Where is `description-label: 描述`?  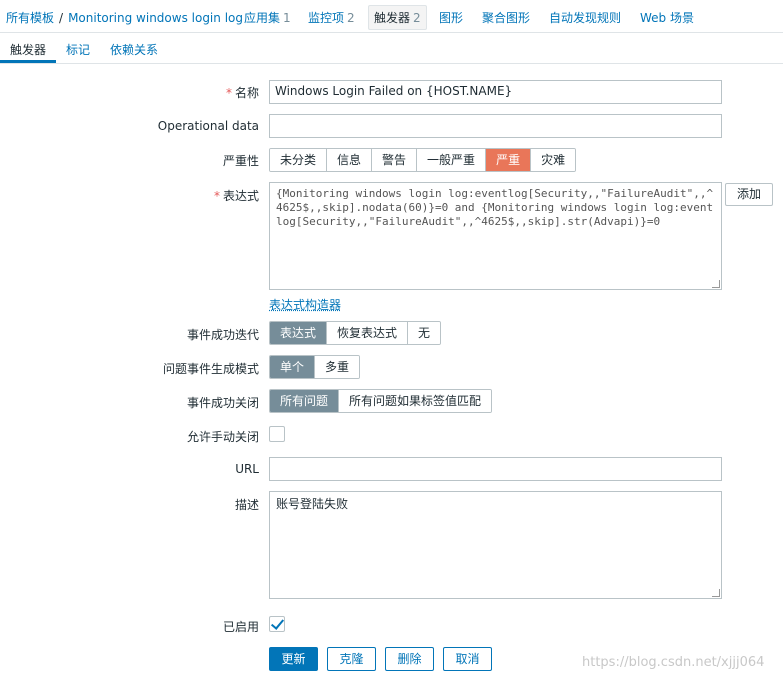 description-label: 描述 is located at coordinates (246, 505).